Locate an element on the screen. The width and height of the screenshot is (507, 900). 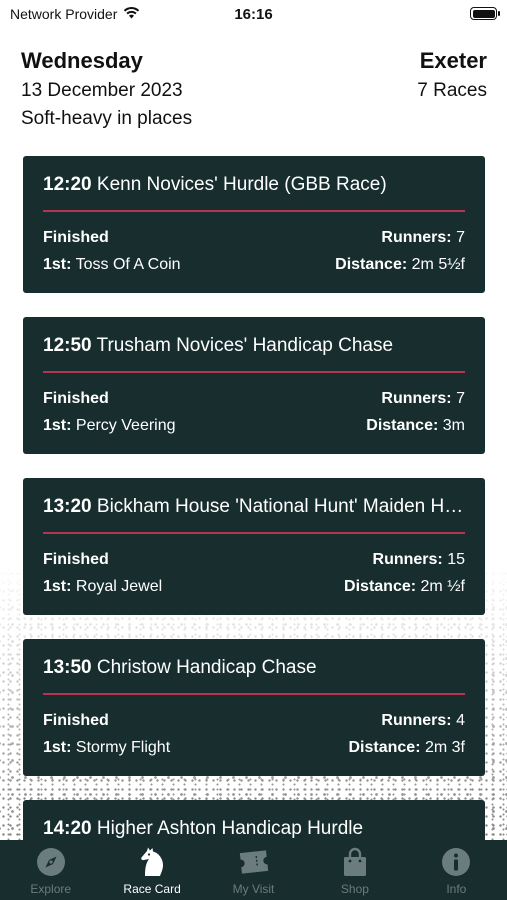
tab-shop: Shop is located at coordinates (354, 870).